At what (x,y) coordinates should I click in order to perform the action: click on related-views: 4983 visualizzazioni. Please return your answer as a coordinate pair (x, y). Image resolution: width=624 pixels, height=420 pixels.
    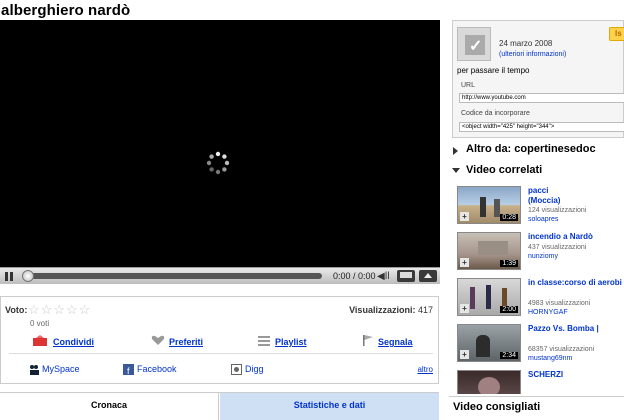
    Looking at the image, I should click on (559, 303).